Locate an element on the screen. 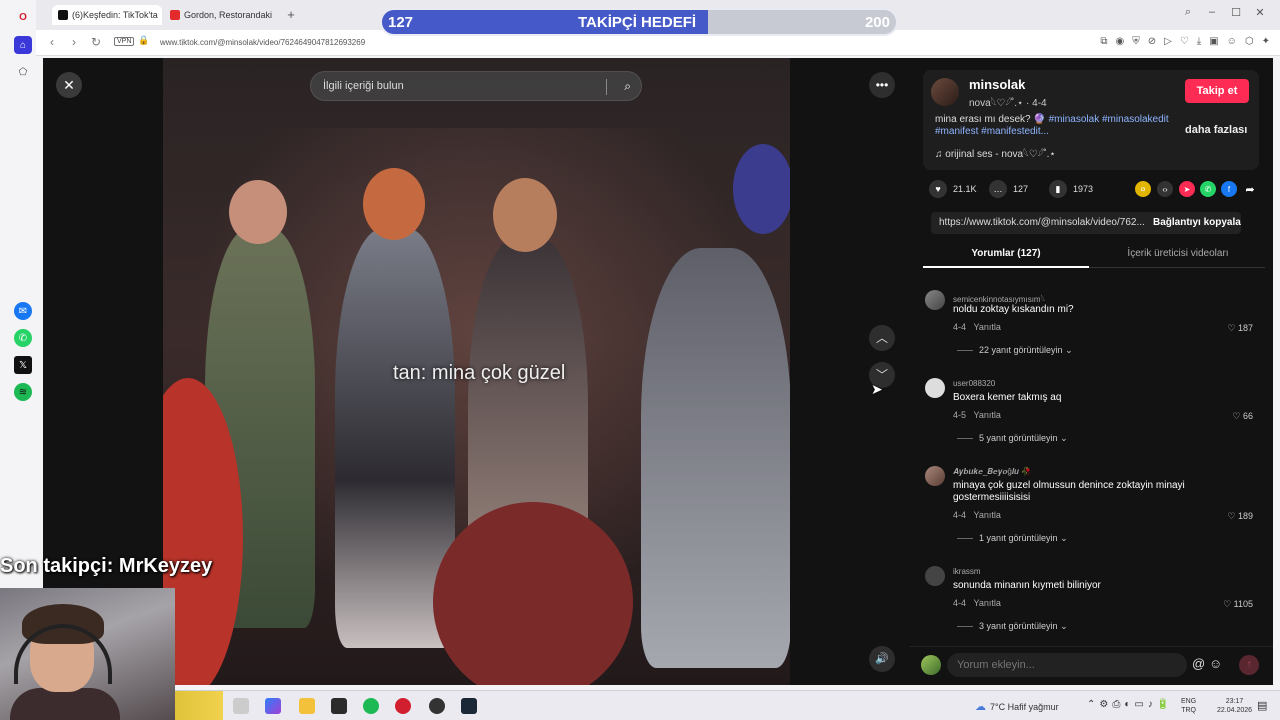 This screenshot has height=720, width=1280. view-replies-button: 5 yanıt görüntüleyin ⌄ is located at coordinates (1012, 438).